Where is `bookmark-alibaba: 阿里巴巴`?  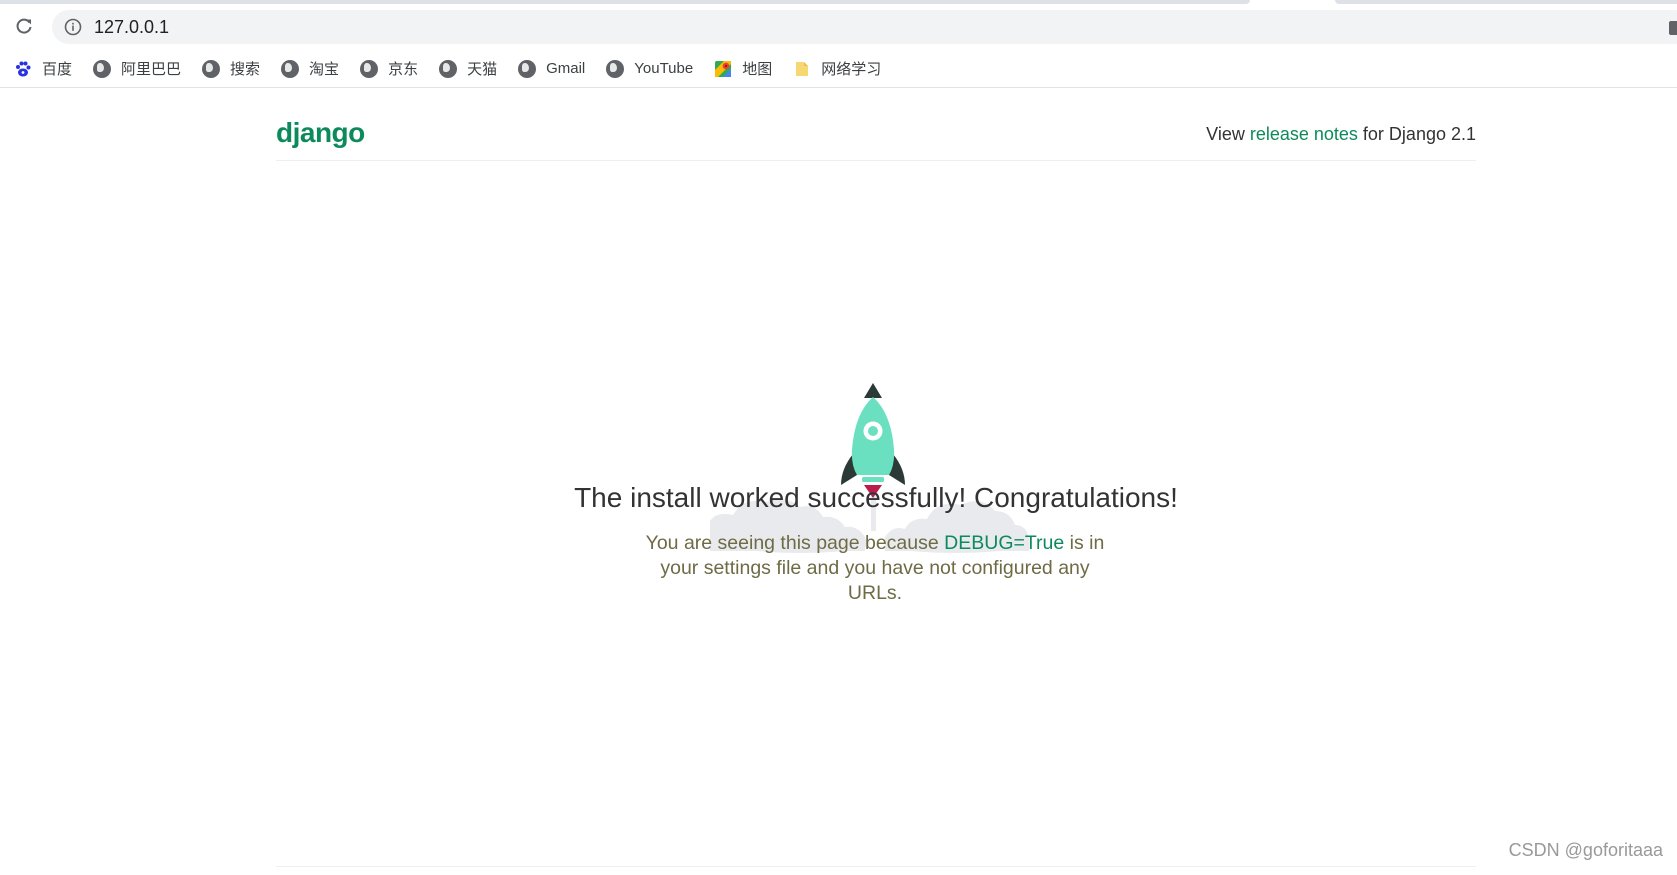
bookmark-alibaba: 阿里巴巴 is located at coordinates (137, 69).